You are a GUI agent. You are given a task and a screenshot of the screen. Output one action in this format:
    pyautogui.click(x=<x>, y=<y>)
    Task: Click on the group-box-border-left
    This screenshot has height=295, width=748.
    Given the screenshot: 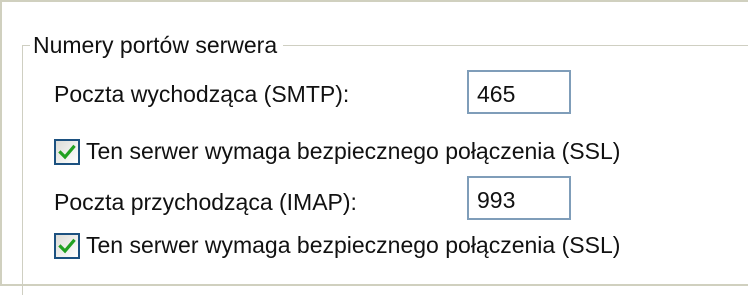 What is the action you would take?
    pyautogui.click(x=22, y=170)
    